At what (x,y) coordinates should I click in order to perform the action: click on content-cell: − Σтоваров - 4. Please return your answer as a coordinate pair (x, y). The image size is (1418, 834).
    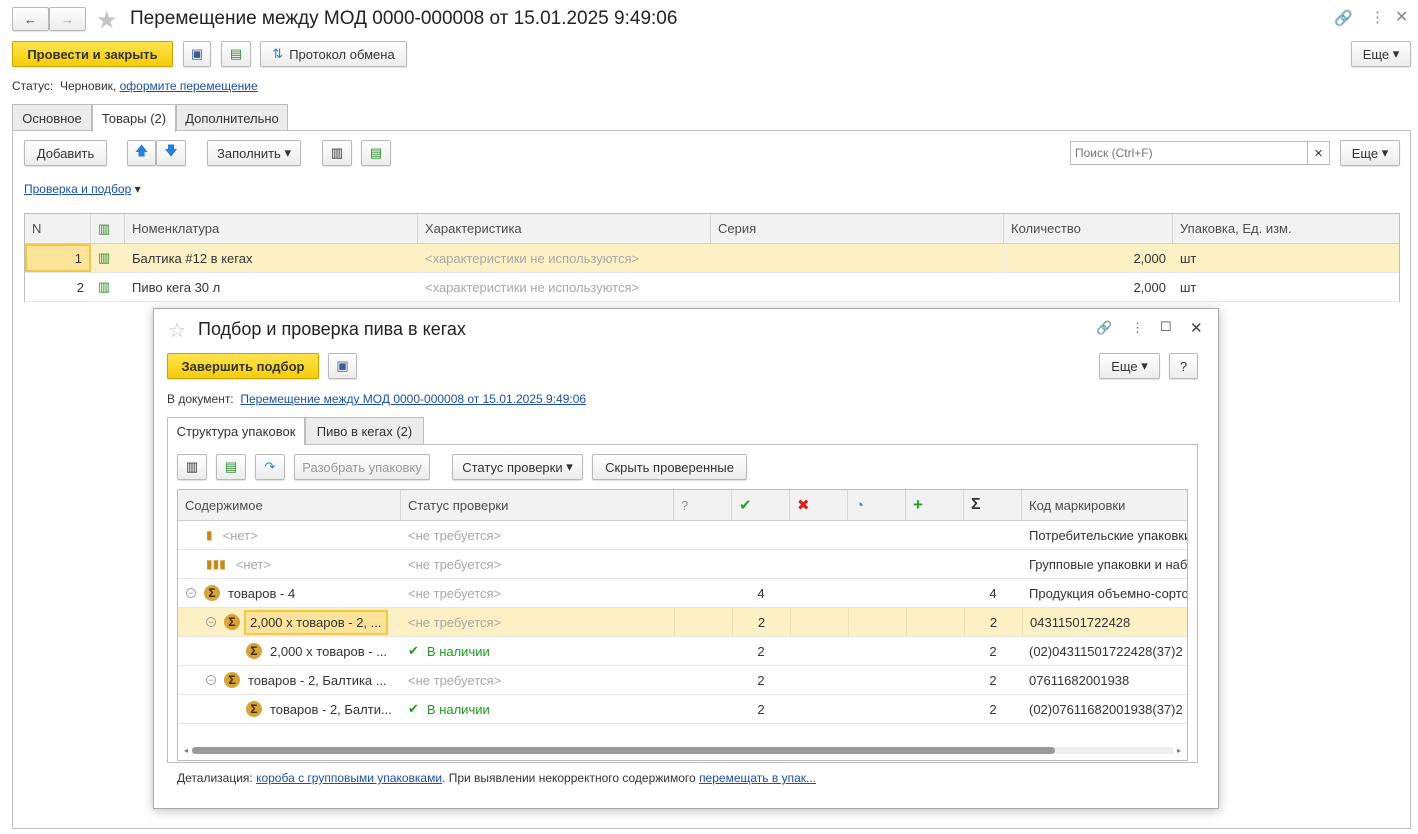
    Looking at the image, I should click on (289, 593).